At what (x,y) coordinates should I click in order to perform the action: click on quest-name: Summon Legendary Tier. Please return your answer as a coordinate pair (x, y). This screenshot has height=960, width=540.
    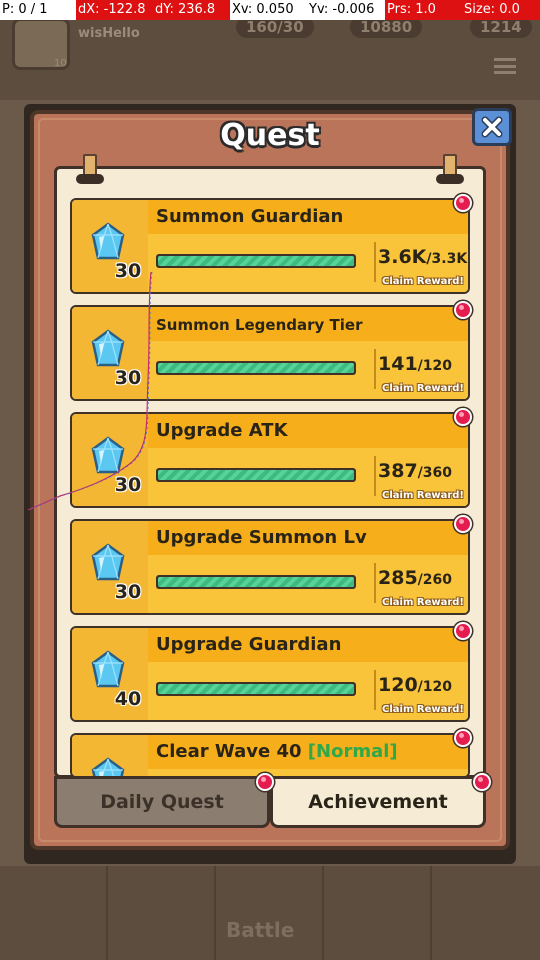
    Looking at the image, I should click on (259, 325).